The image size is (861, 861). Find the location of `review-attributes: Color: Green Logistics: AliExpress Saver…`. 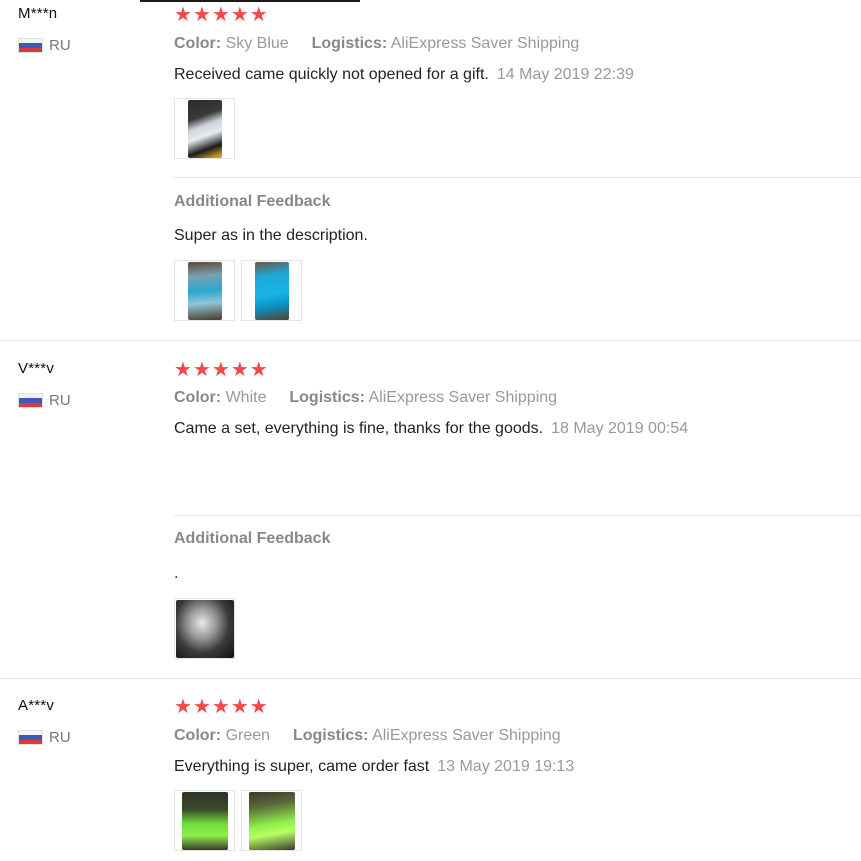

review-attributes: Color: Green Logistics: AliExpress Saver… is located at coordinates (367, 736).